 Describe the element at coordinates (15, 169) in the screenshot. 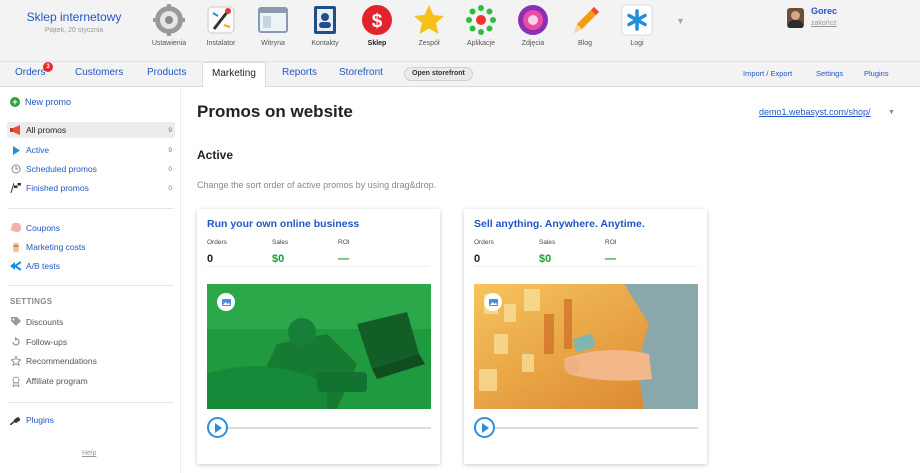

I see `clock-icon` at that location.